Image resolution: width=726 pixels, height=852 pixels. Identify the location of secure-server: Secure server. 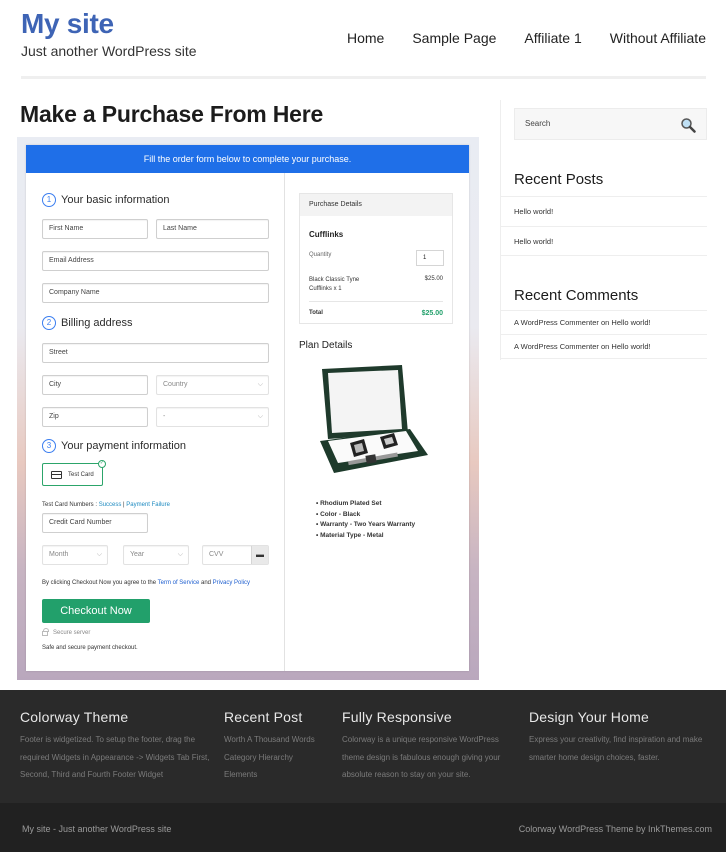
(66, 632).